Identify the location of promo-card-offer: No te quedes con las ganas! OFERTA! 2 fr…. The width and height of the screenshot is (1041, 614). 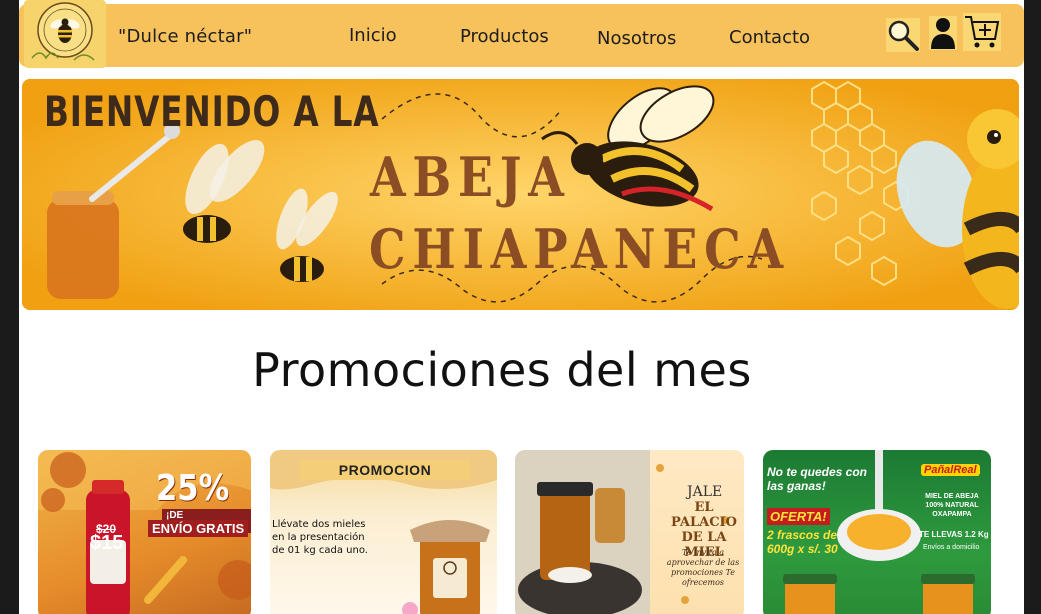
(877, 532).